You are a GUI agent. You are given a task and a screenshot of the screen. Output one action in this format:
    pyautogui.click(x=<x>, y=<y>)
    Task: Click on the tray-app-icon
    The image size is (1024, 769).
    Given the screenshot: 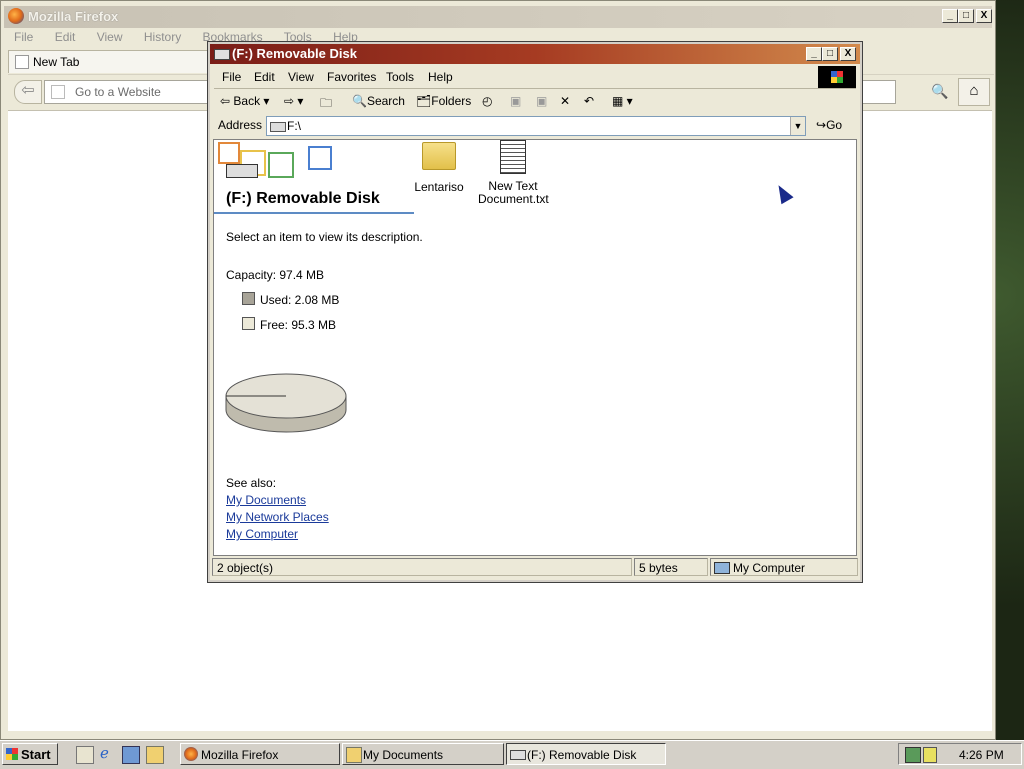 What is the action you would take?
    pyautogui.click(x=930, y=755)
    